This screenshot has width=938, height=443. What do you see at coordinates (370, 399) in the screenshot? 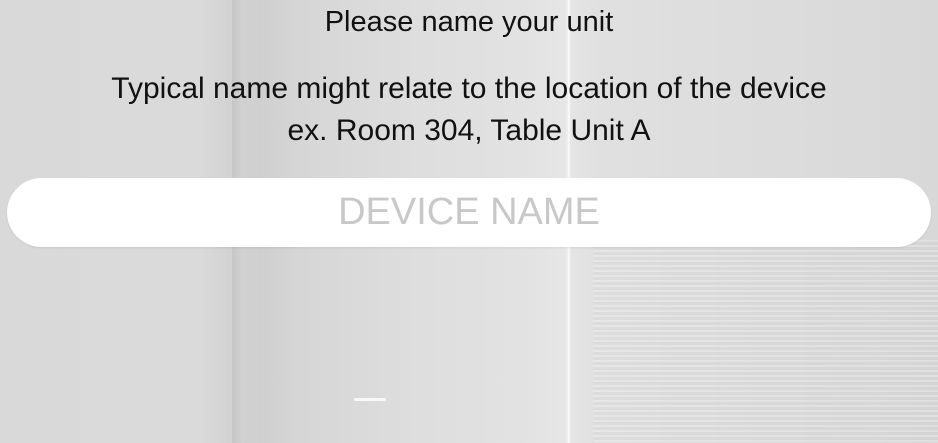
I see `background-detail-mark` at bounding box center [370, 399].